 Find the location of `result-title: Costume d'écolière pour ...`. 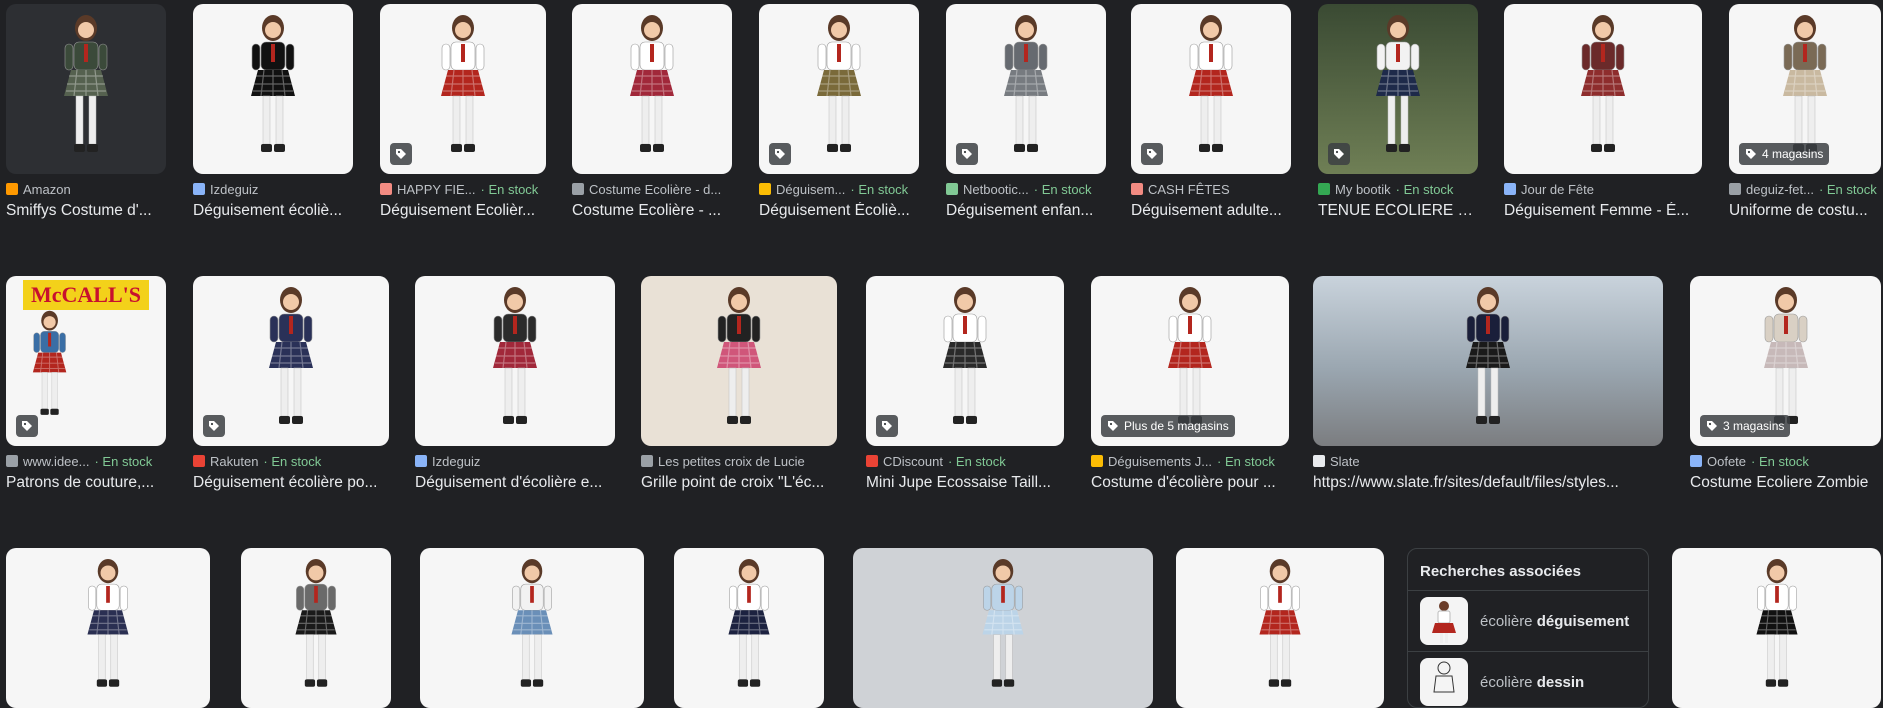

result-title: Costume d'écolière pour ... is located at coordinates (1190, 483).